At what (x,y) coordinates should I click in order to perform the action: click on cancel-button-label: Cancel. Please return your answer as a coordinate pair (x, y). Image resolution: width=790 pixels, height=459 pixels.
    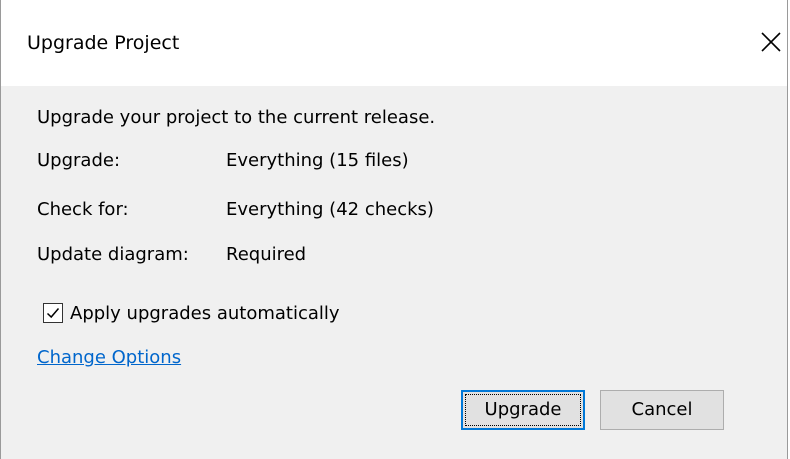
    Looking at the image, I should click on (662, 409).